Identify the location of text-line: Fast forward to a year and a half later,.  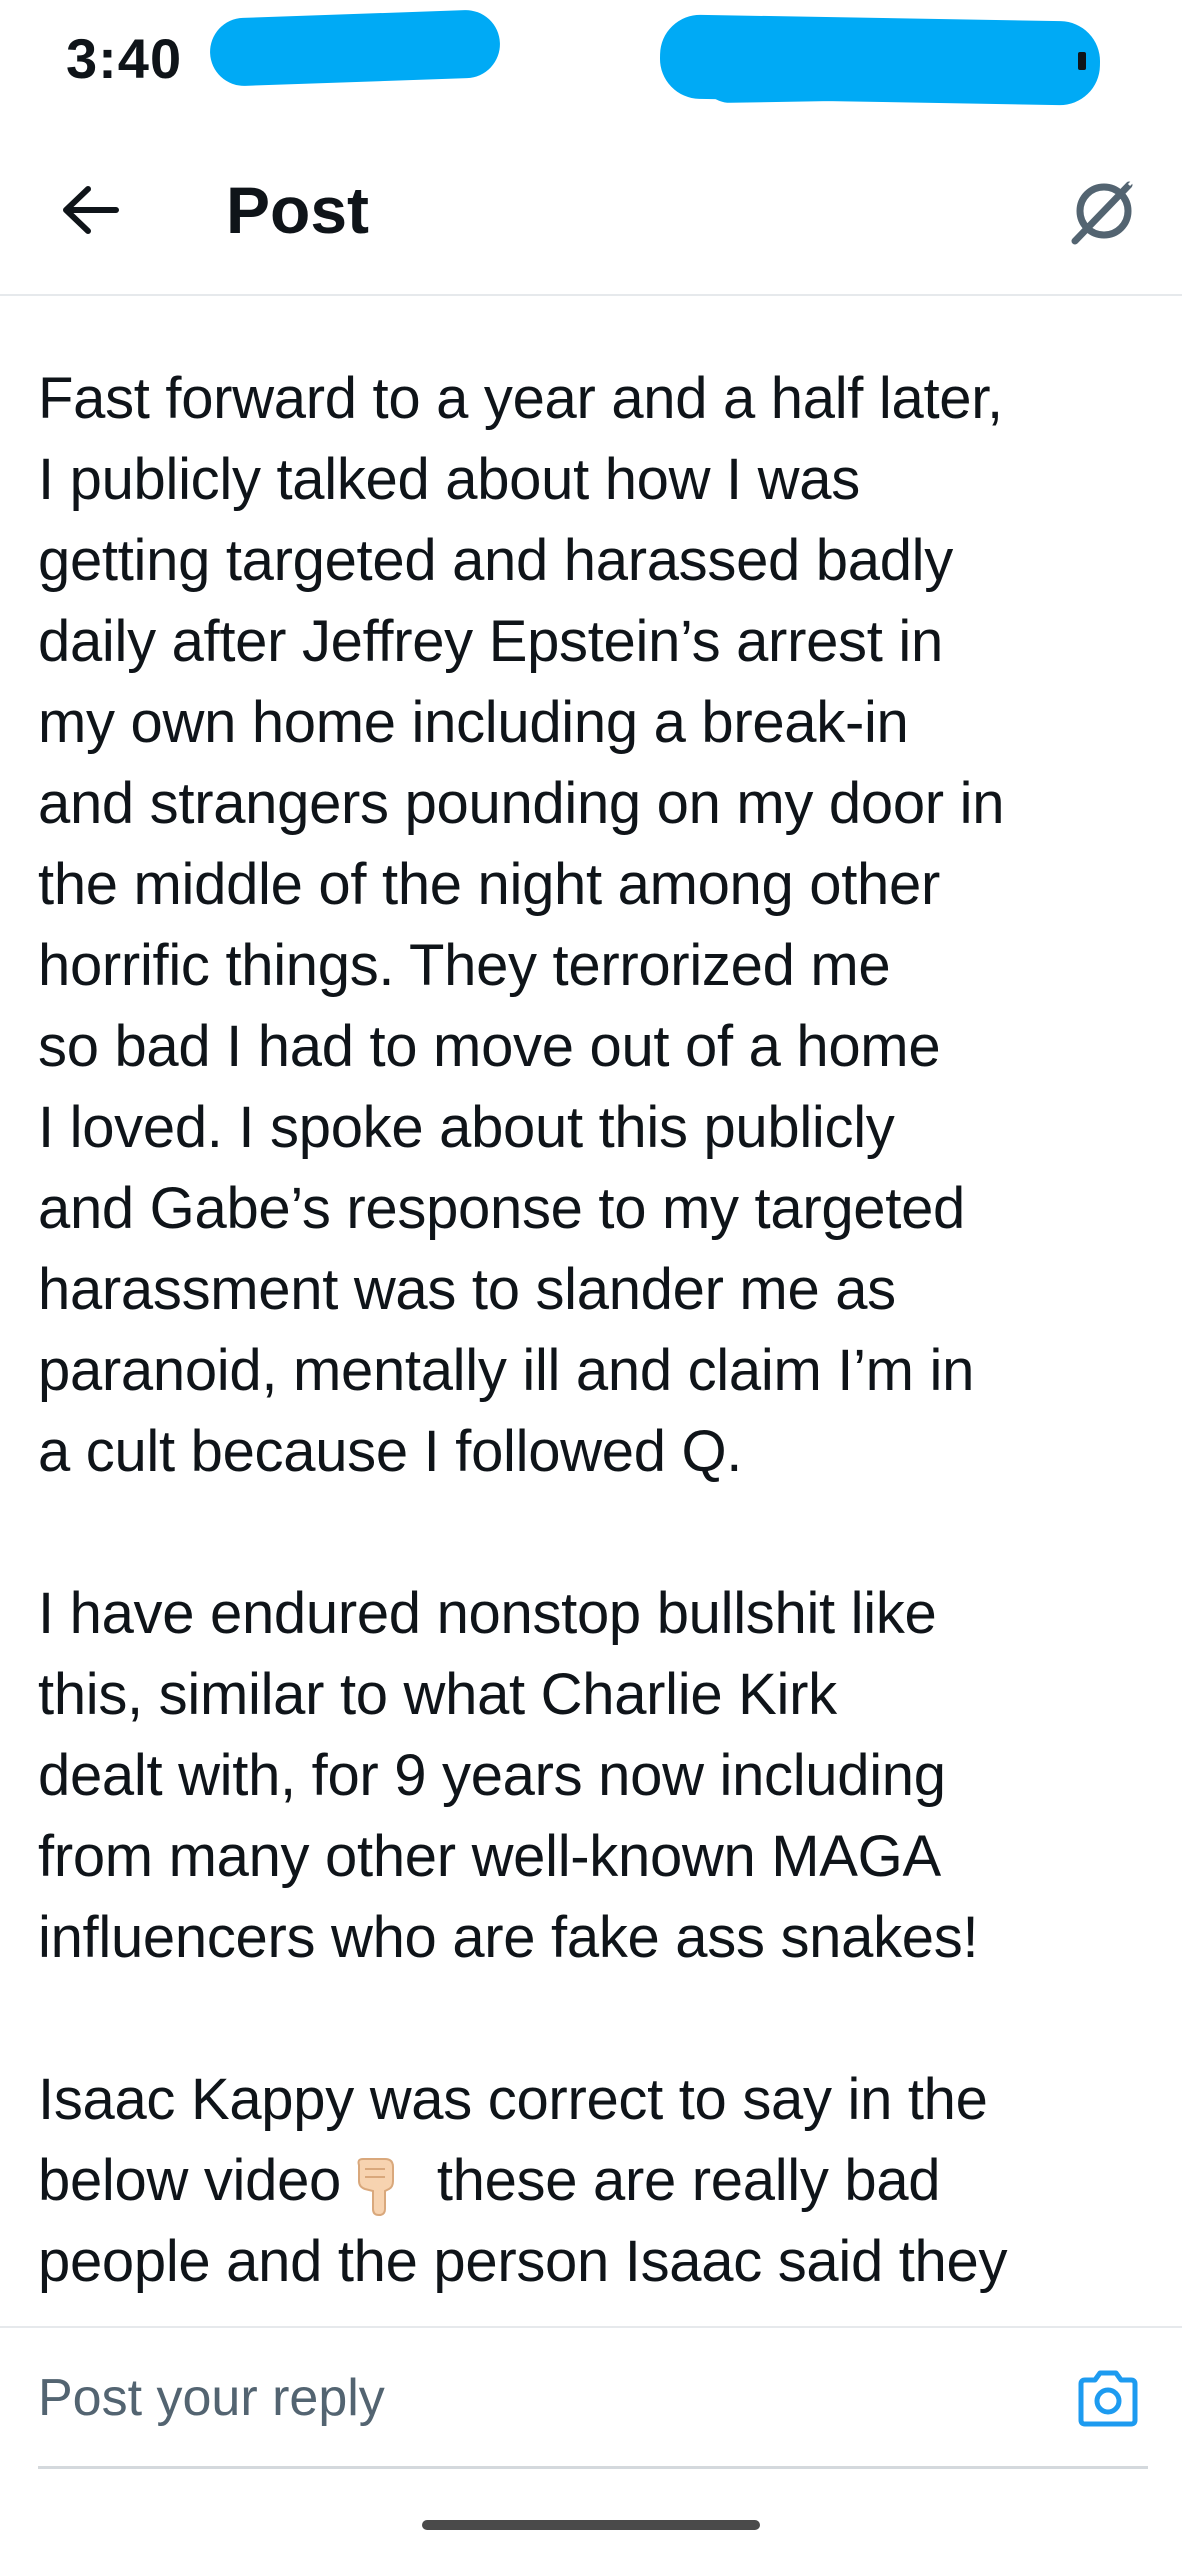
(520, 398).